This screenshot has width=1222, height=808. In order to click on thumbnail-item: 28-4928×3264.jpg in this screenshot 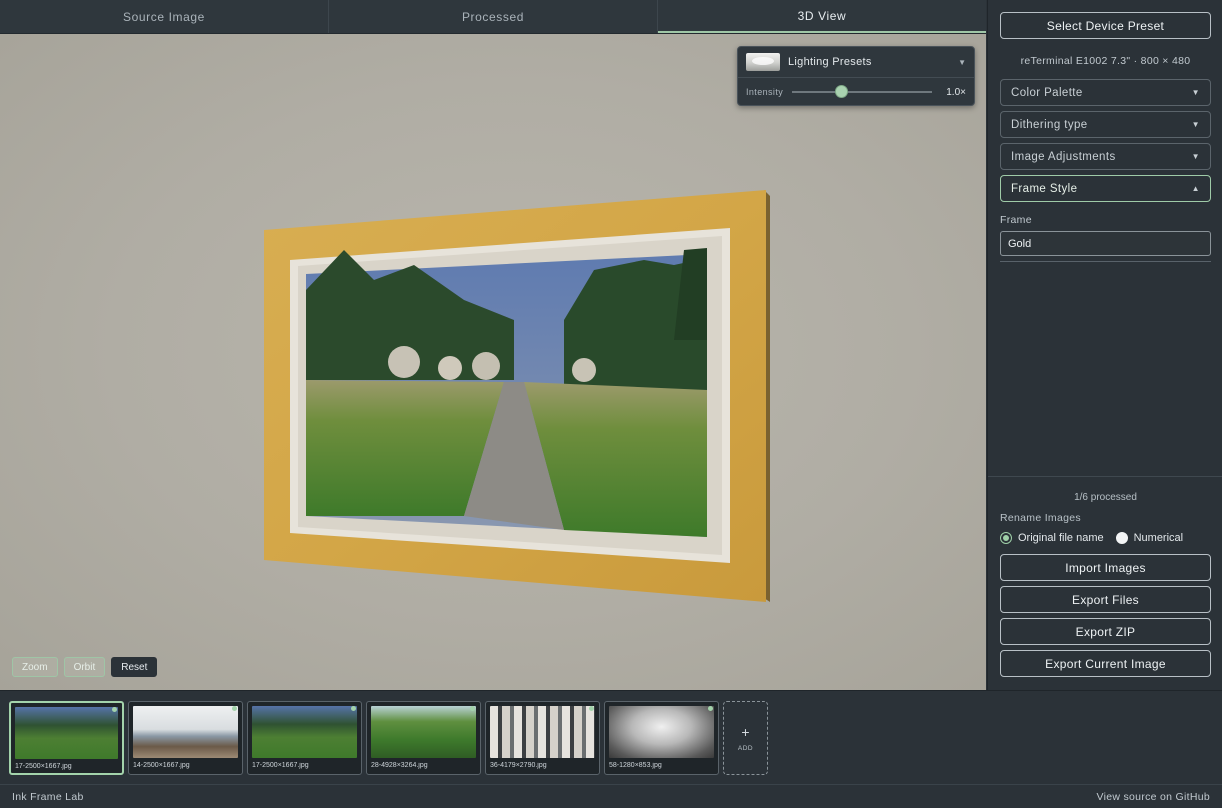, I will do `click(423, 738)`.